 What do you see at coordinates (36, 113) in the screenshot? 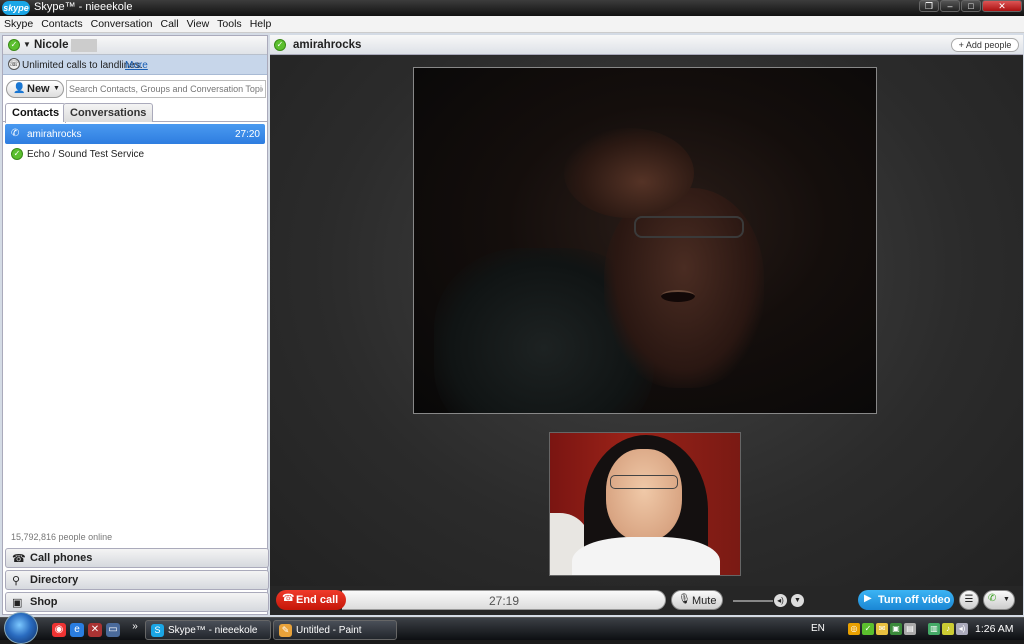
I see `tab-contacts: Contacts` at bounding box center [36, 113].